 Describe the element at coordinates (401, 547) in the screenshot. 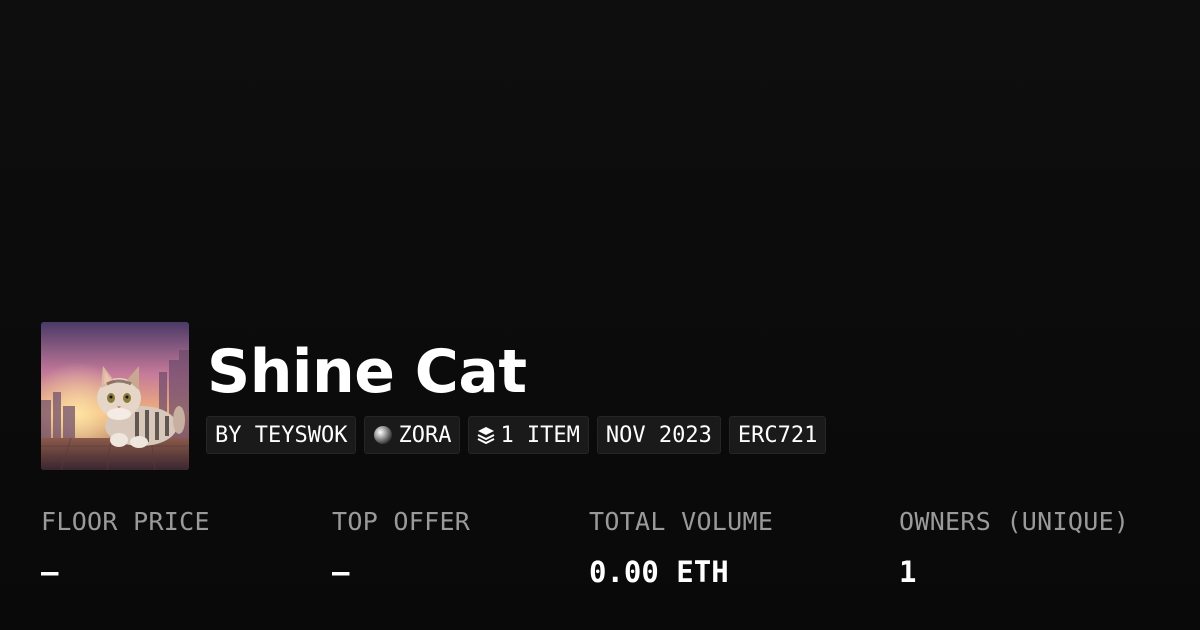

I see `stat-top-offer: TOP OFFER –` at that location.